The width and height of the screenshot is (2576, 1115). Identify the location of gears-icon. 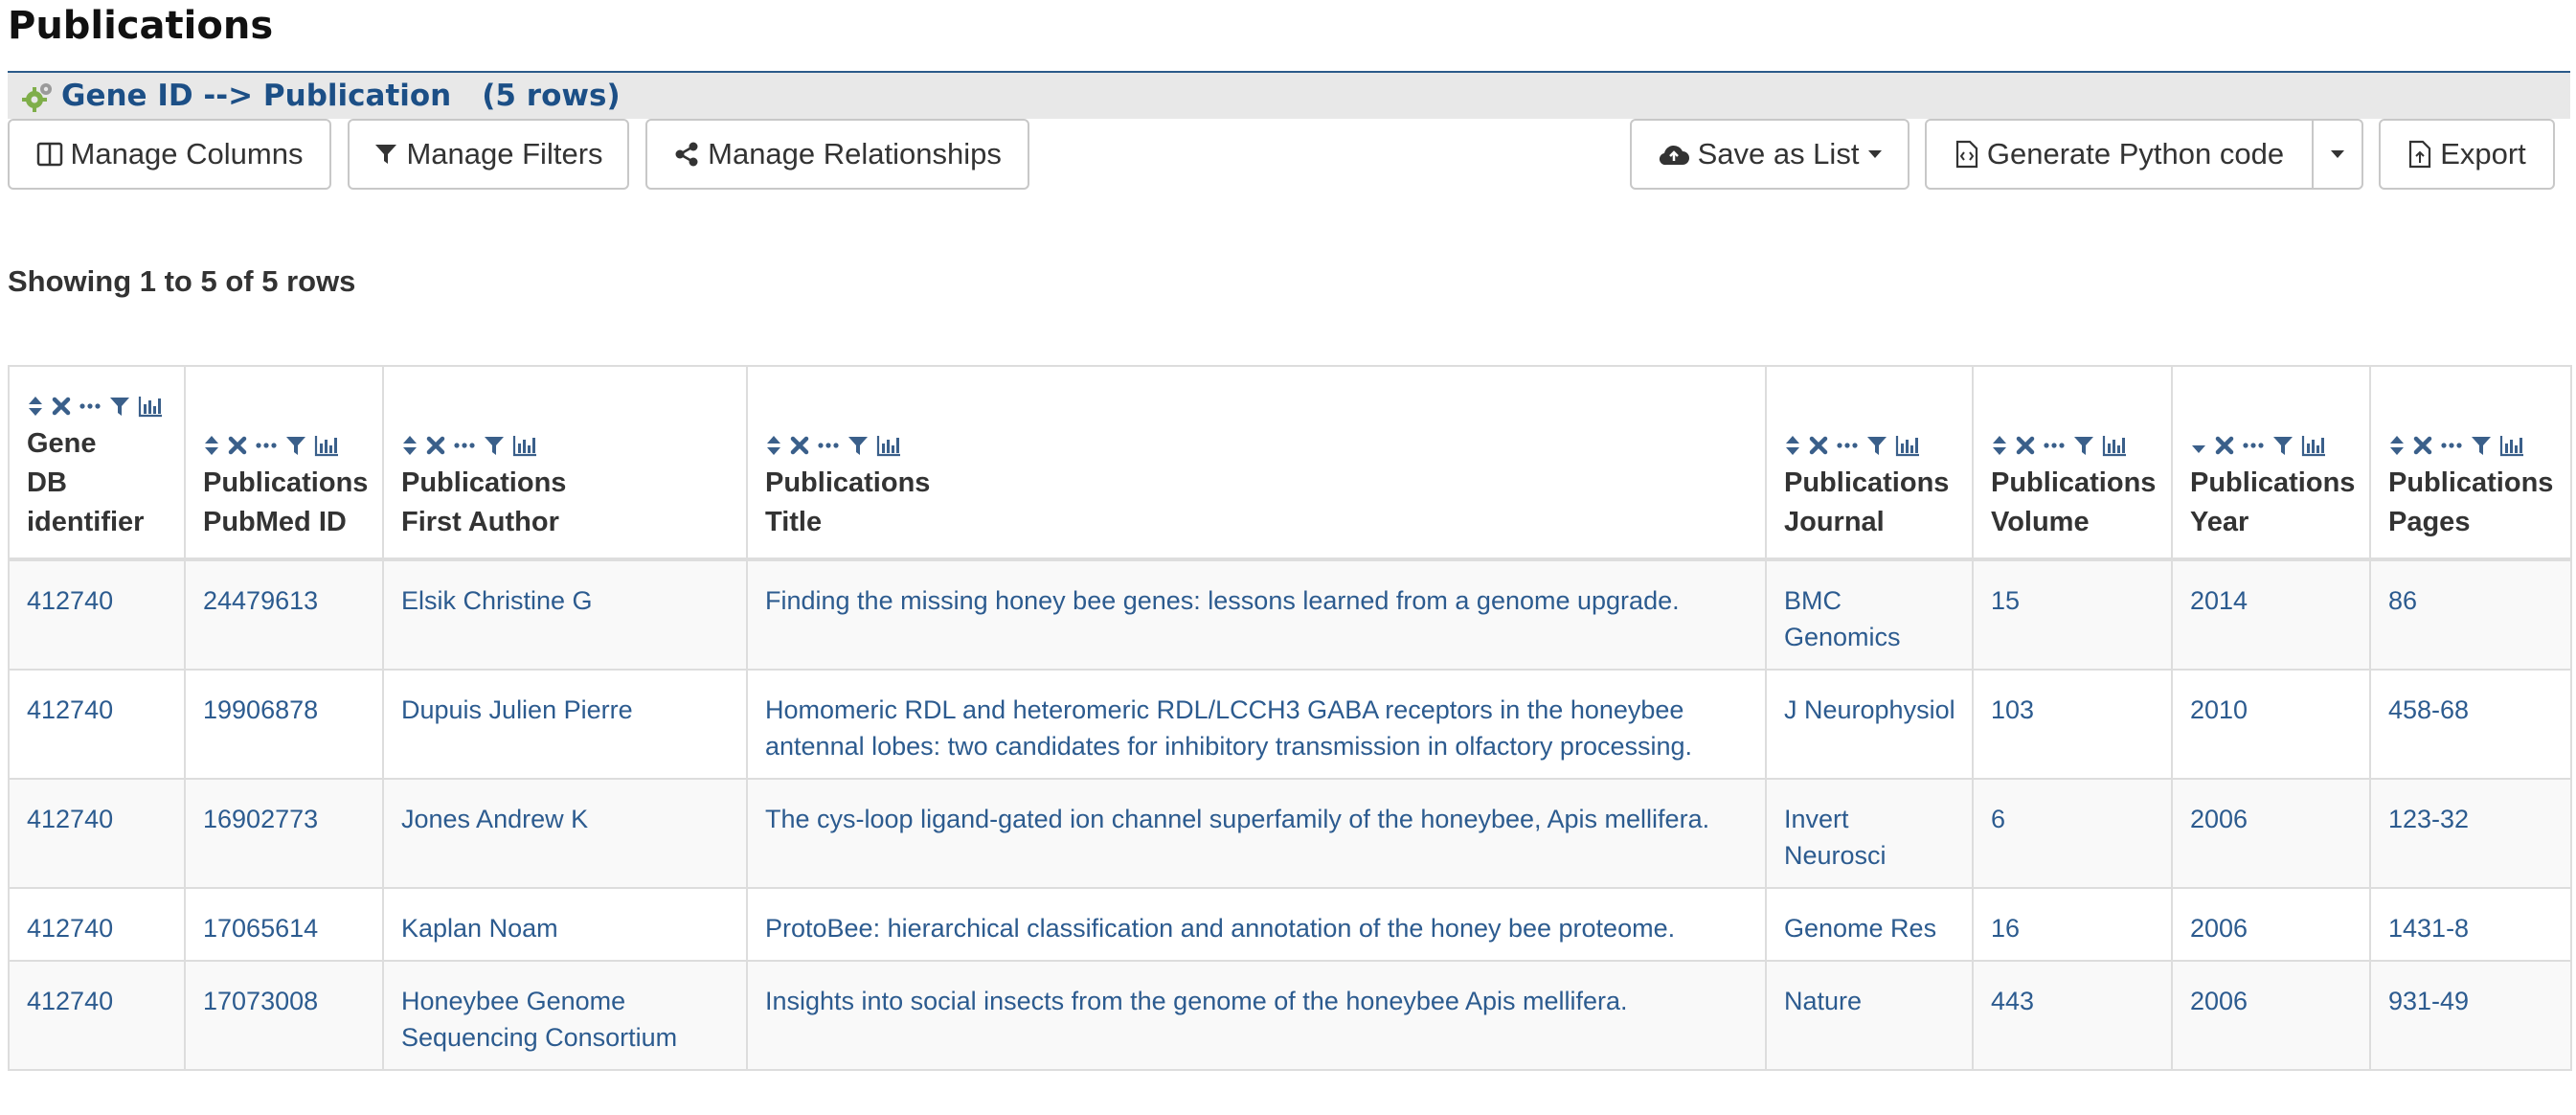
(37, 97).